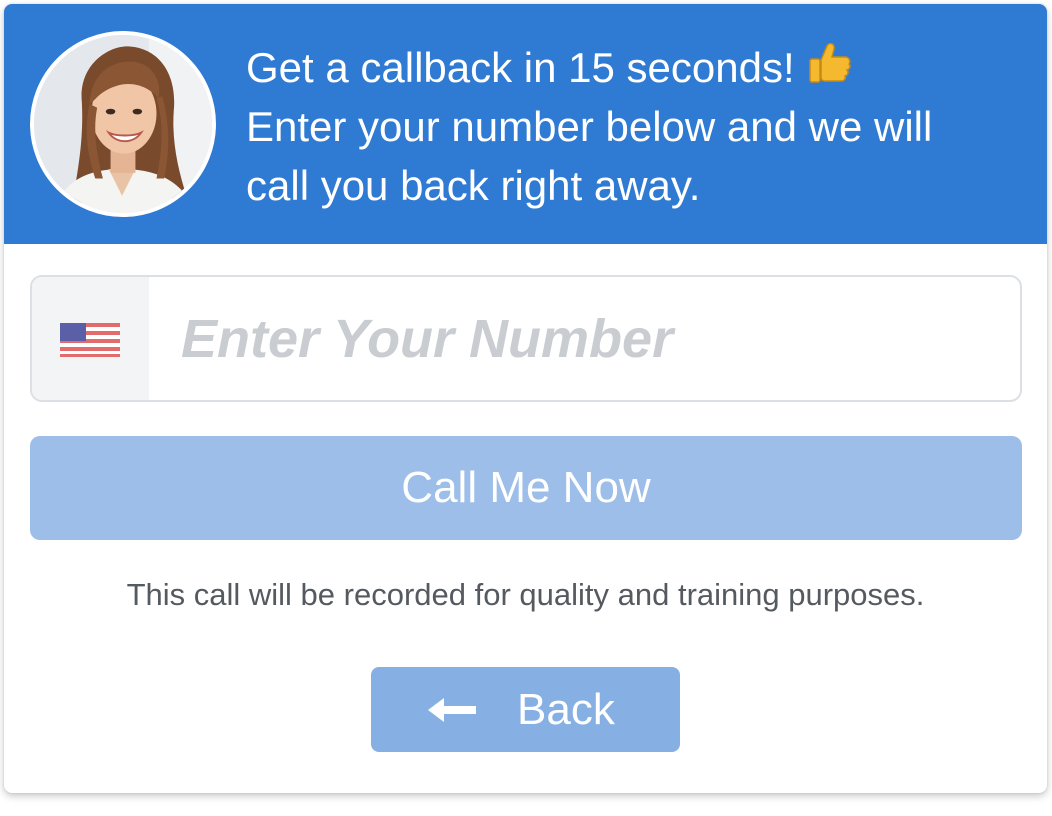  What do you see at coordinates (566, 709) in the screenshot?
I see `back-button-label: Back` at bounding box center [566, 709].